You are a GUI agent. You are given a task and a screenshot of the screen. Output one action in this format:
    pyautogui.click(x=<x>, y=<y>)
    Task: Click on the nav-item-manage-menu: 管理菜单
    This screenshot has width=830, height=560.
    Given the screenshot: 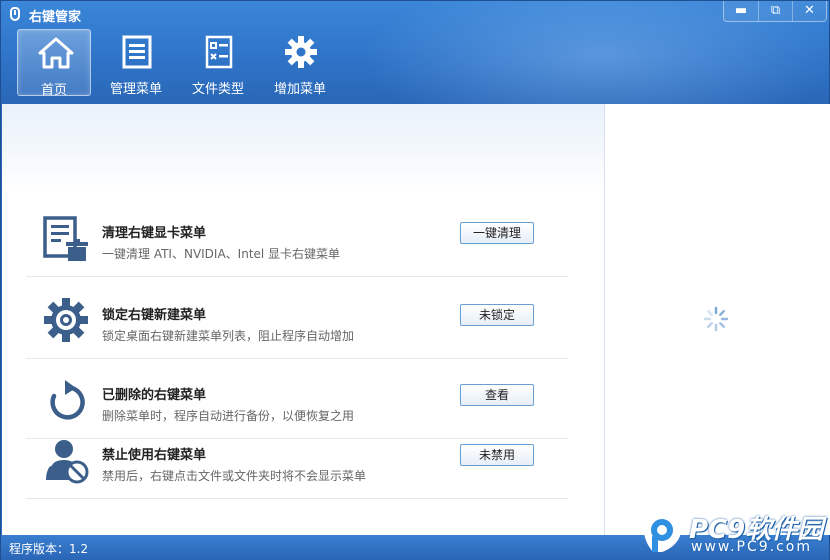 What is the action you would take?
    pyautogui.click(x=136, y=63)
    